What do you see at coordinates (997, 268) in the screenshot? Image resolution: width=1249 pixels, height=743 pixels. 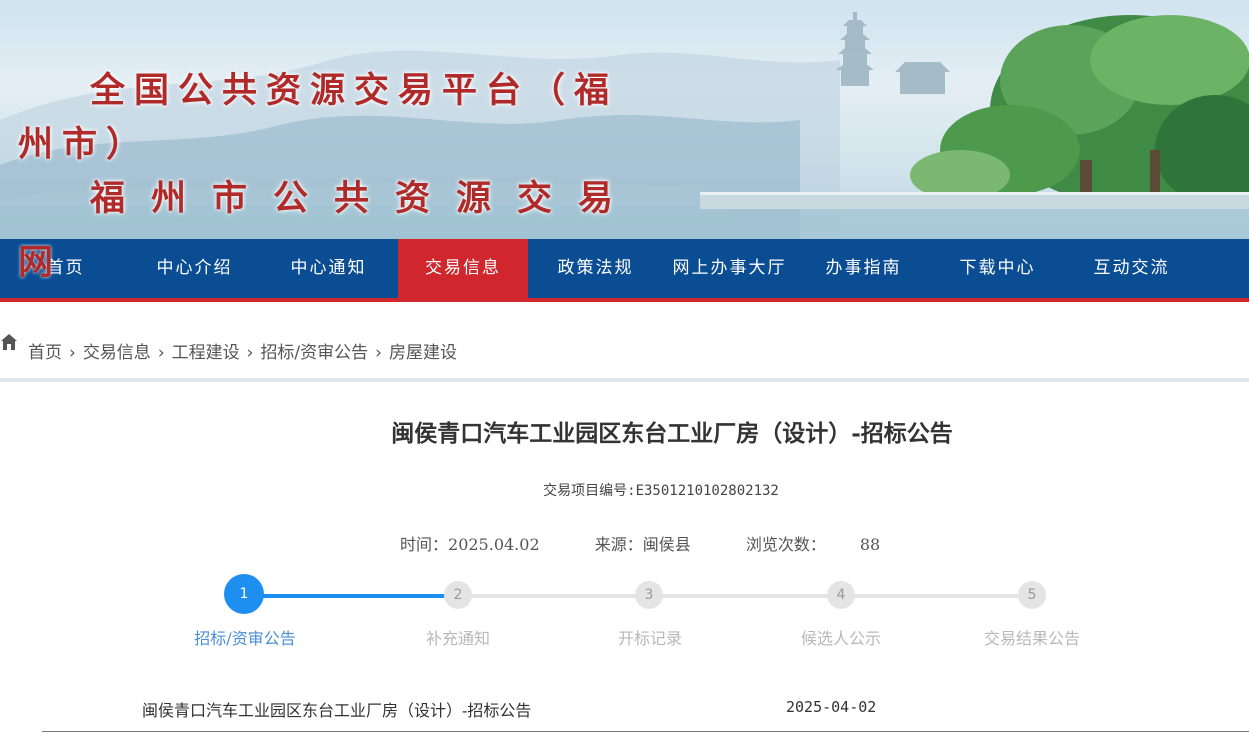 I see `nav-item-download: 下载中心` at bounding box center [997, 268].